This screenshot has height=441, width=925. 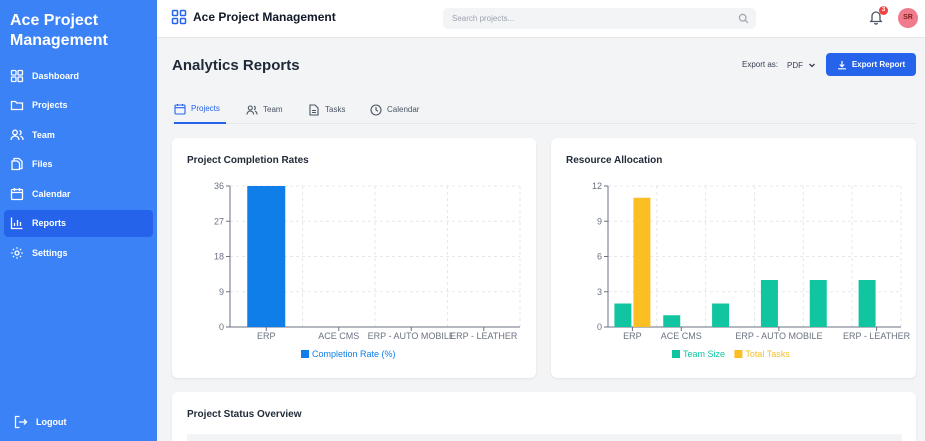 What do you see at coordinates (219, 257) in the screenshot?
I see `y-tick-label: 18` at bounding box center [219, 257].